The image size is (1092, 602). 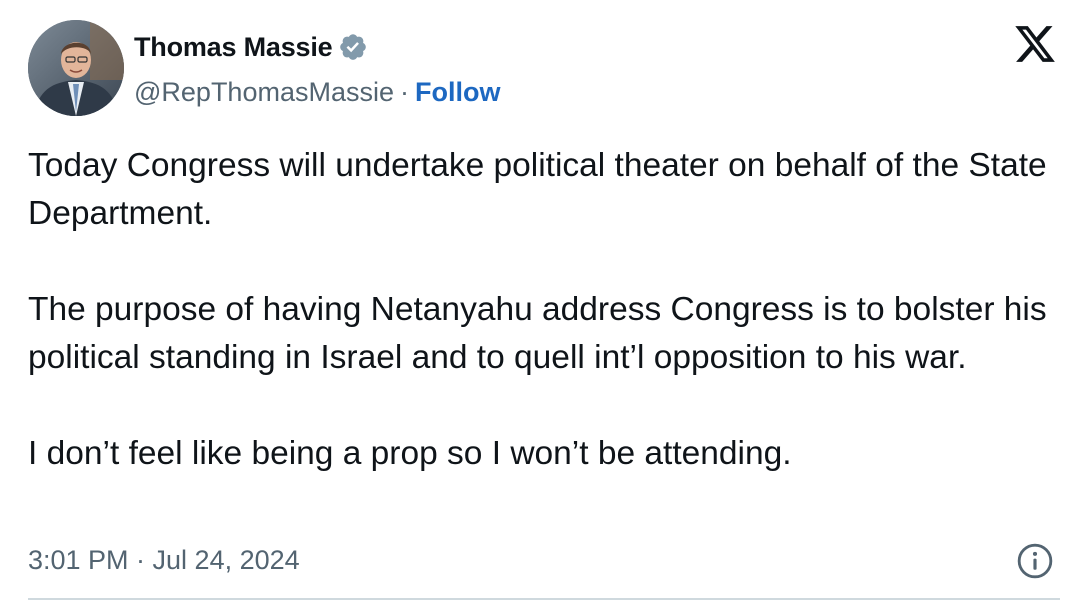 I want to click on avatar-photo, so click(x=76, y=68).